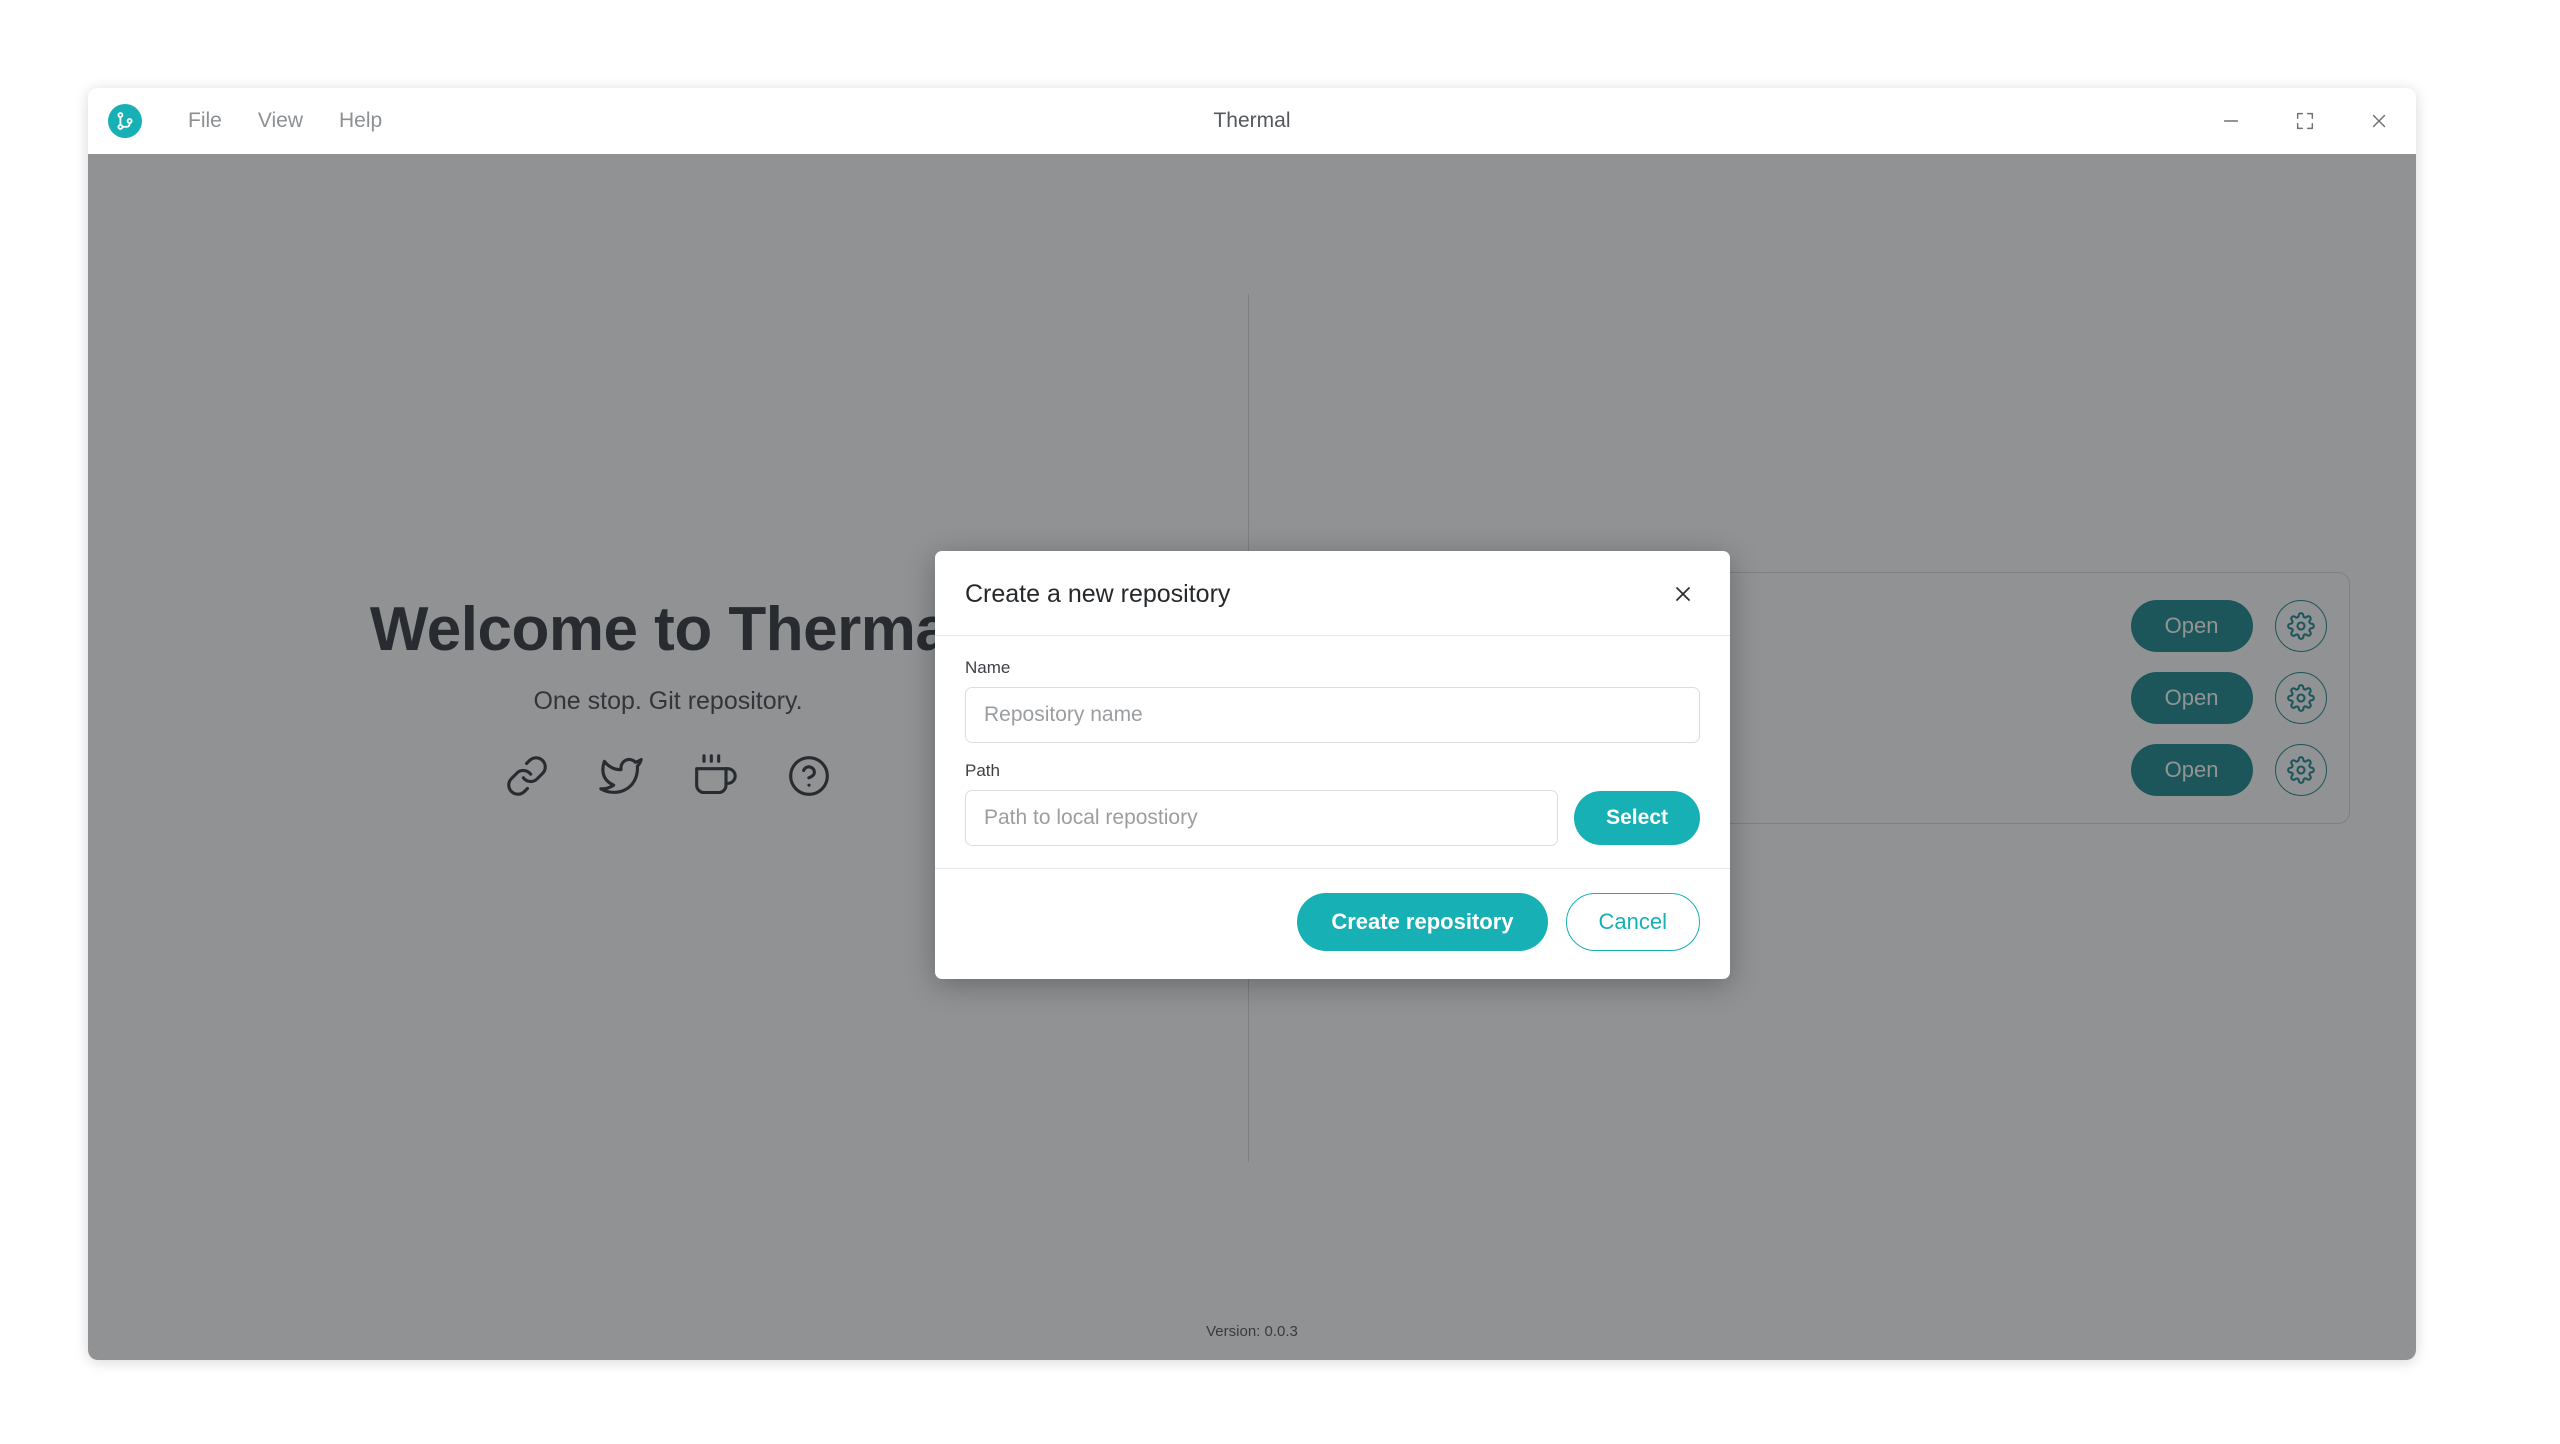 The width and height of the screenshot is (2560, 1444). Describe the element at coordinates (1332, 752) in the screenshot. I see `dialog-body: Name Path Select` at that location.